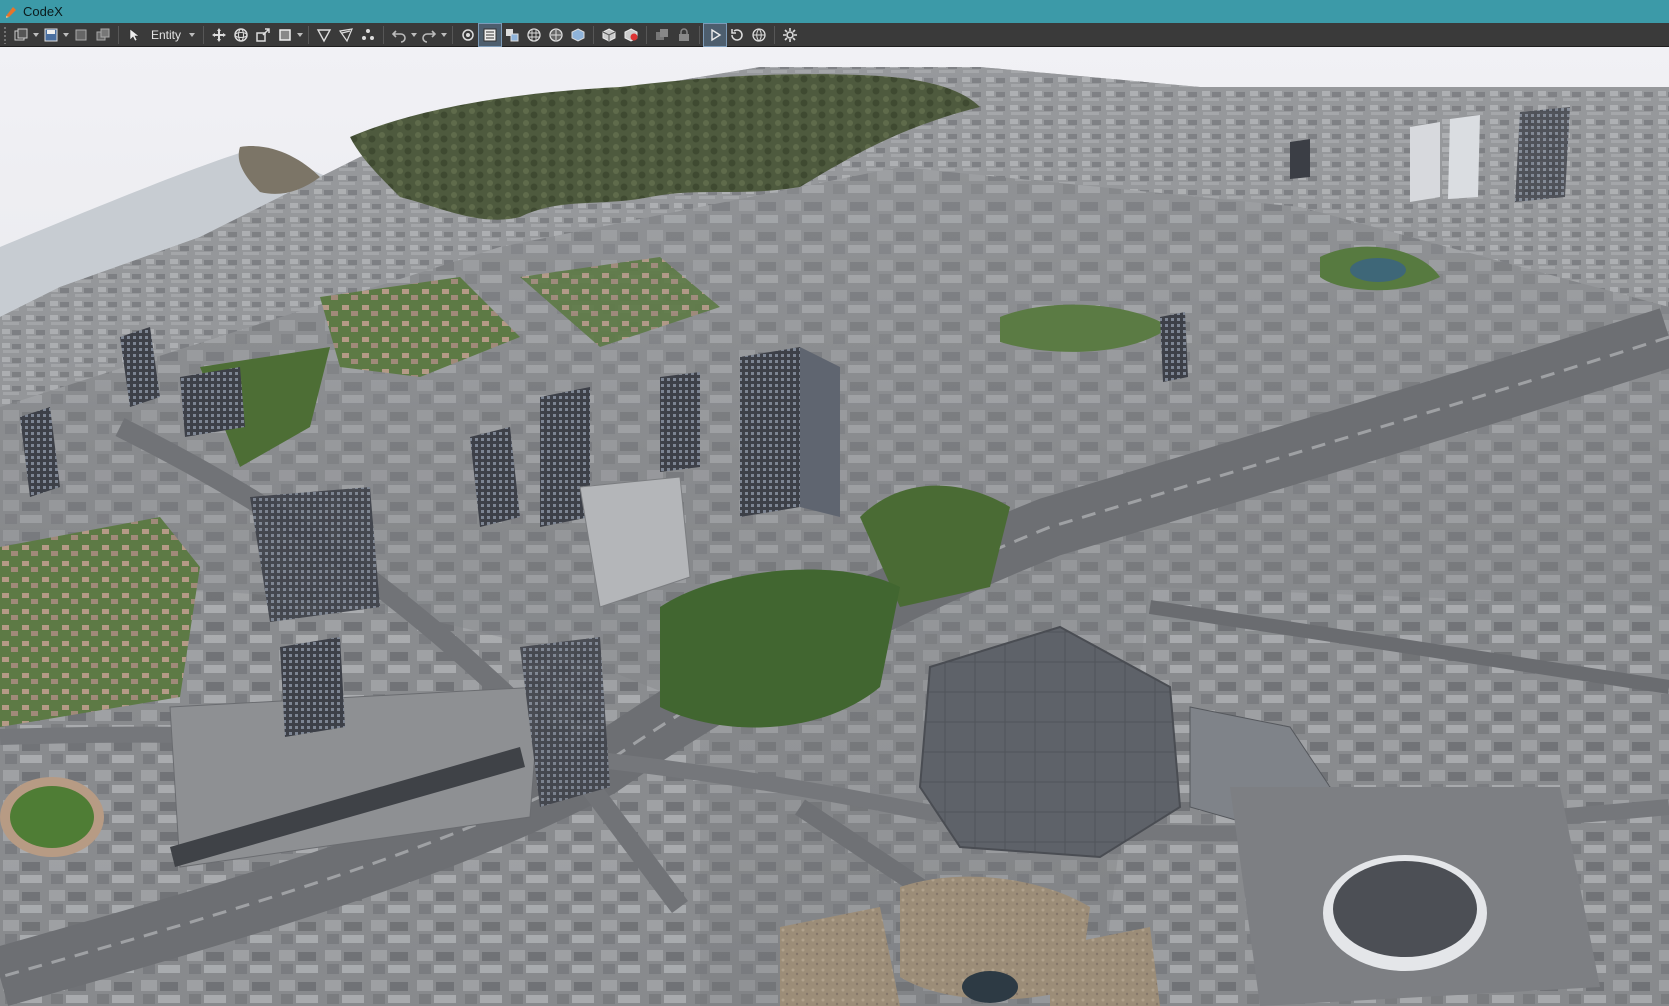  What do you see at coordinates (715, 34) in the screenshot?
I see `play-icon` at bounding box center [715, 34].